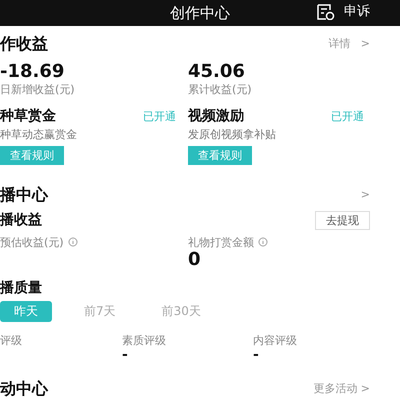  Describe the element at coordinates (365, 195) in the screenshot. I see `chevron-link: >` at that location.